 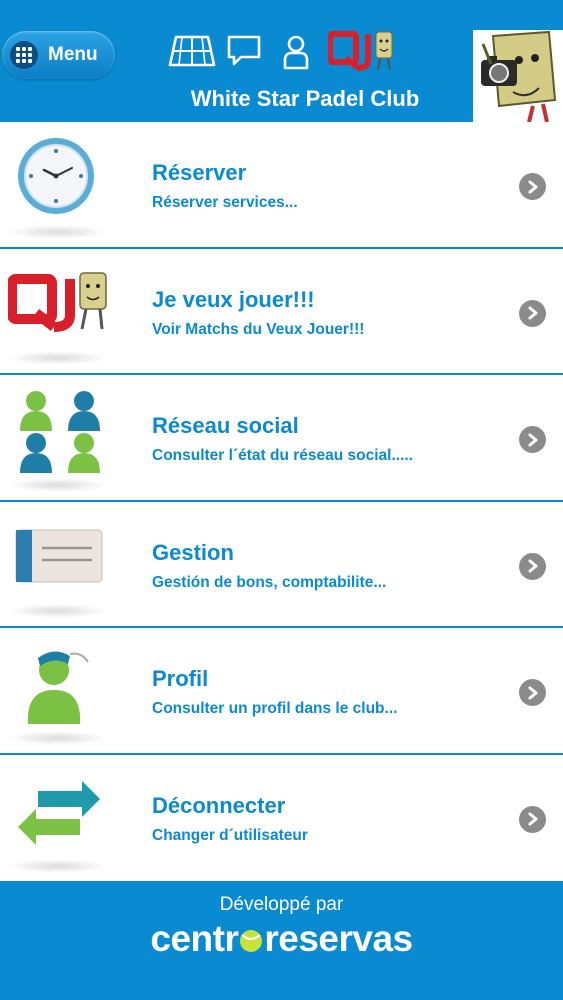 I want to click on menu-button: Menu, so click(x=58, y=55).